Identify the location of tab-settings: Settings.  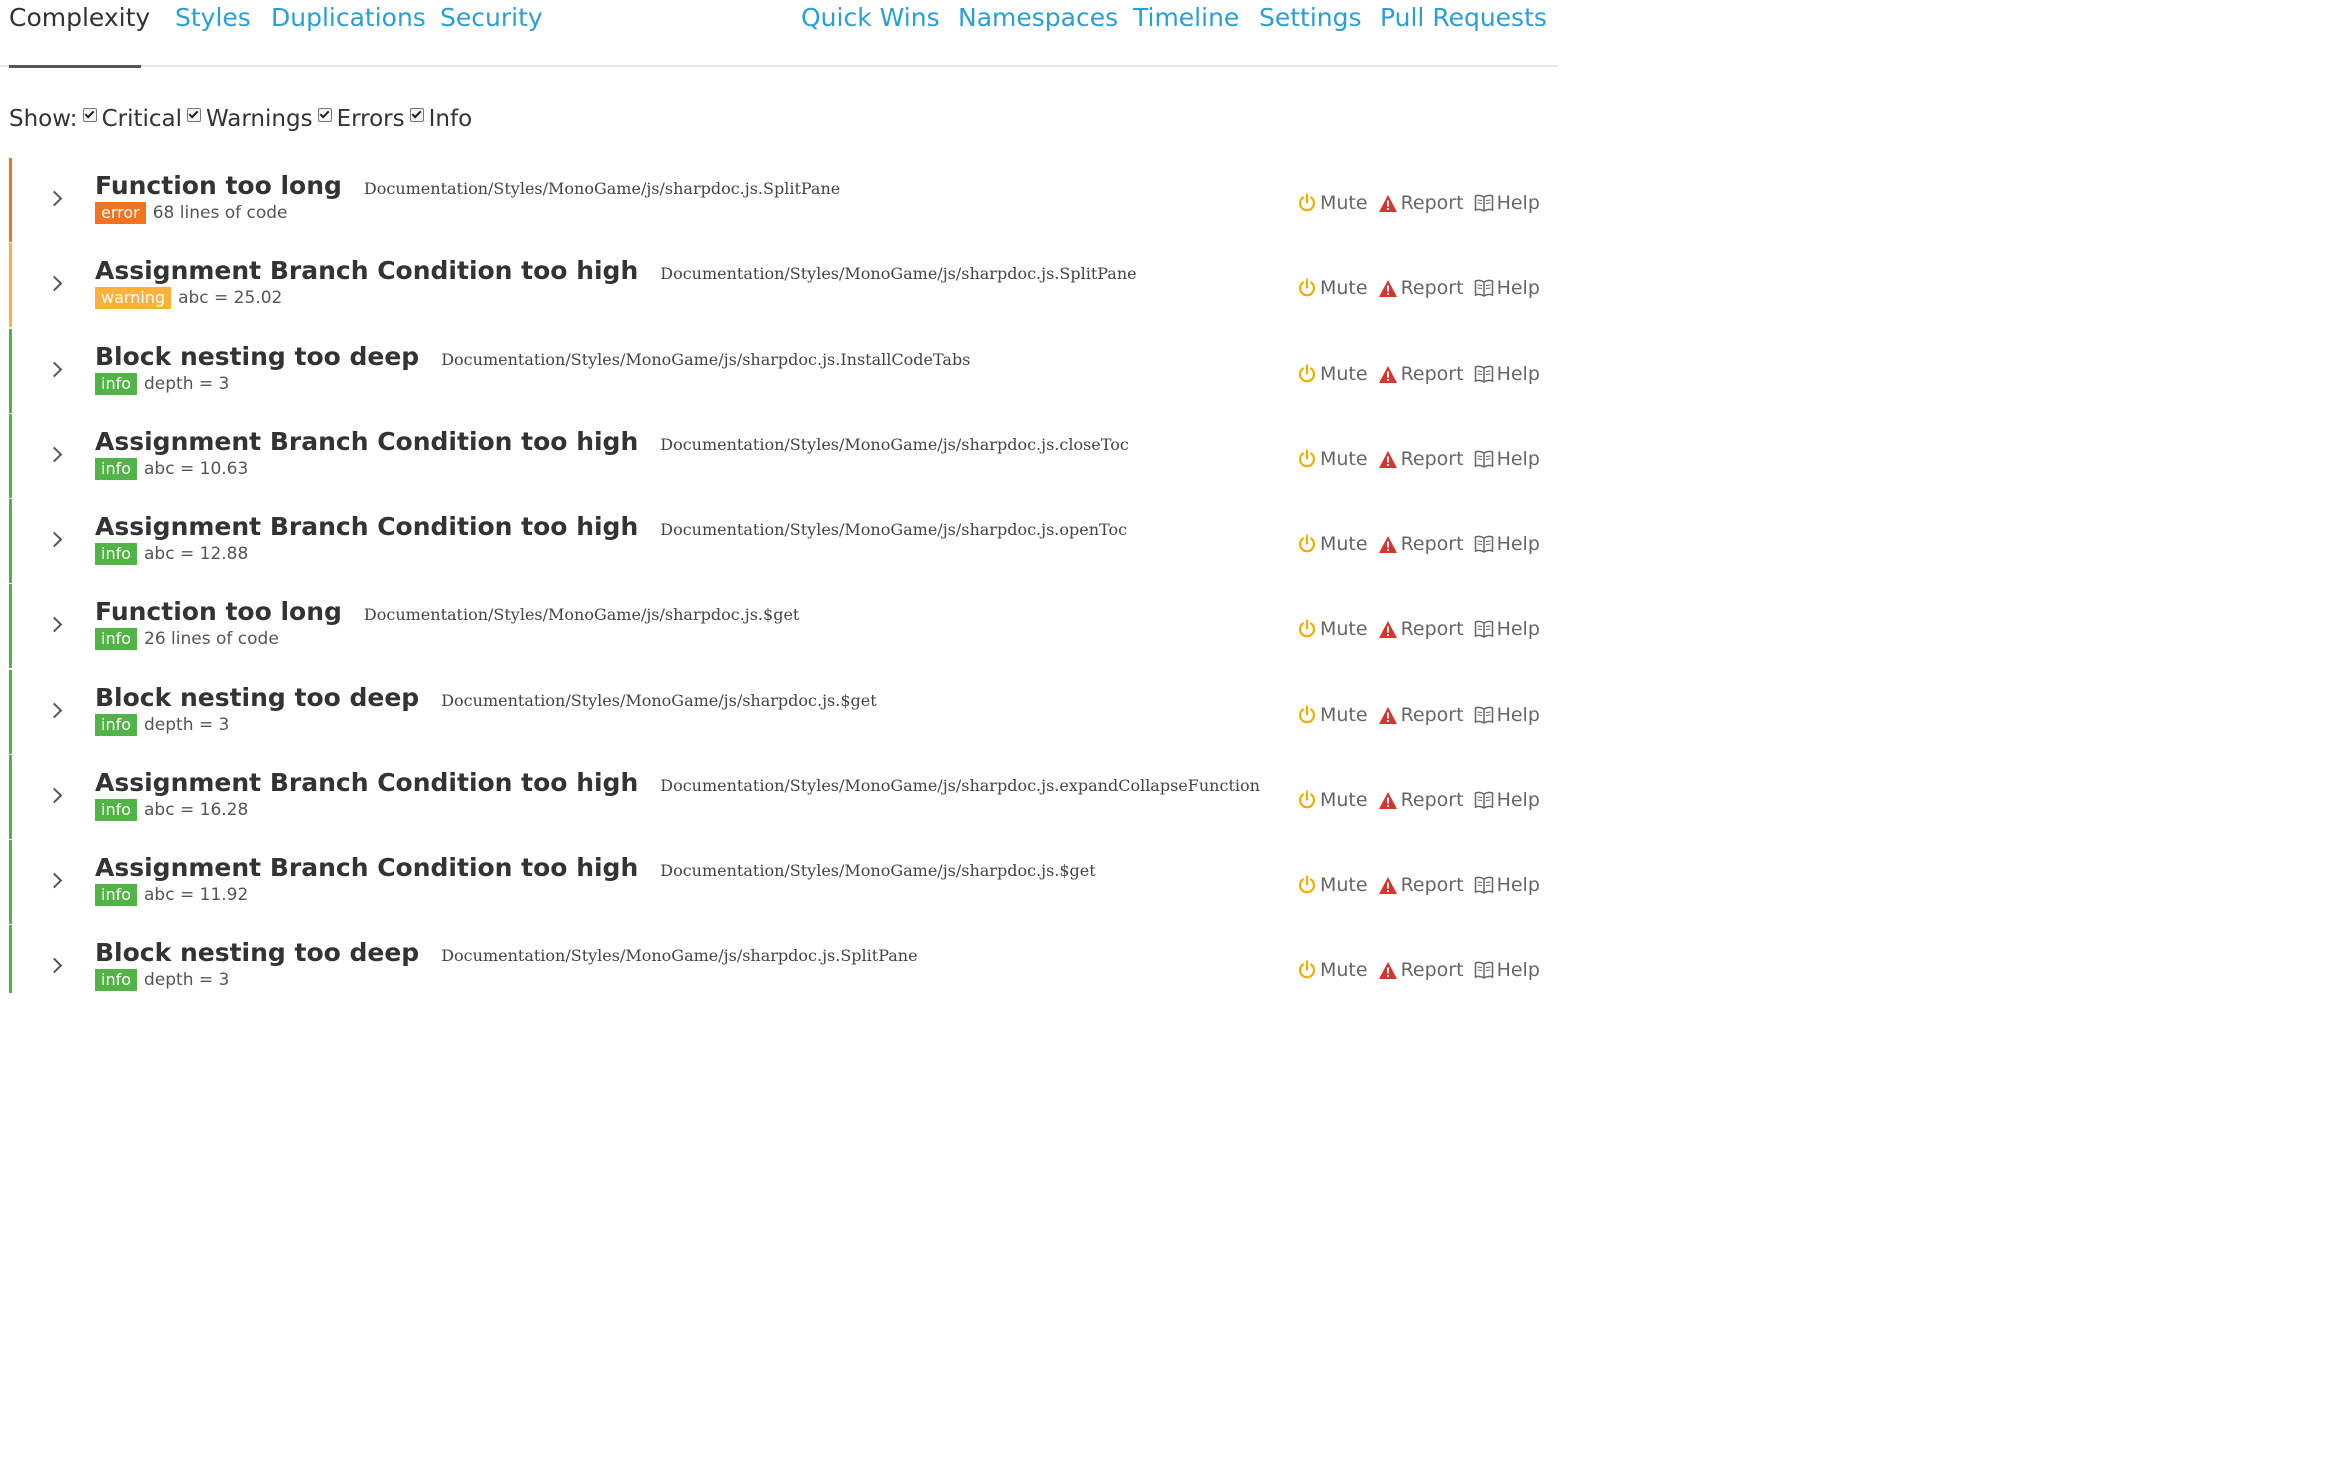
(1310, 17).